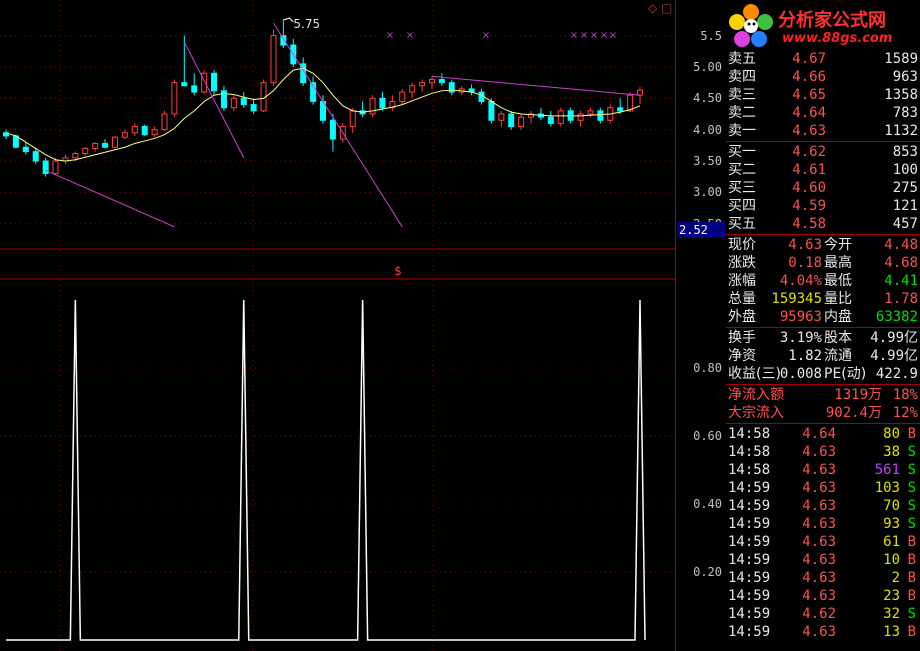 The width and height of the screenshot is (920, 651). I want to click on price-axis-tick: 4.50, so click(707, 98).